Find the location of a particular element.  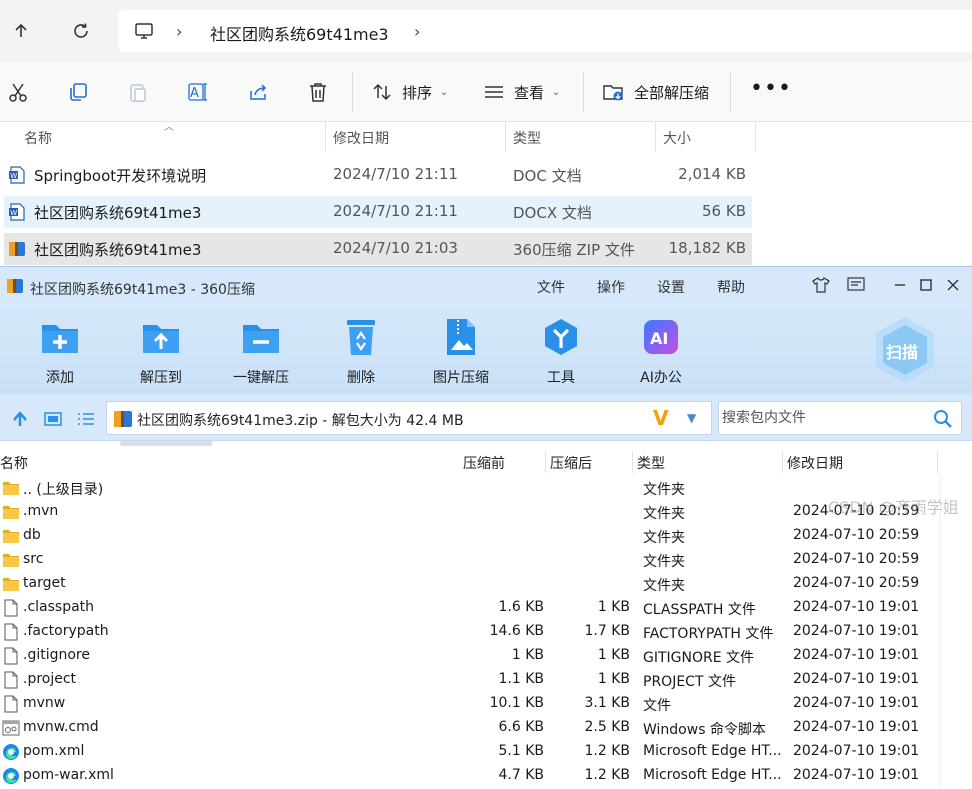

ai-office-button: AI AI办公 is located at coordinates (661, 352).